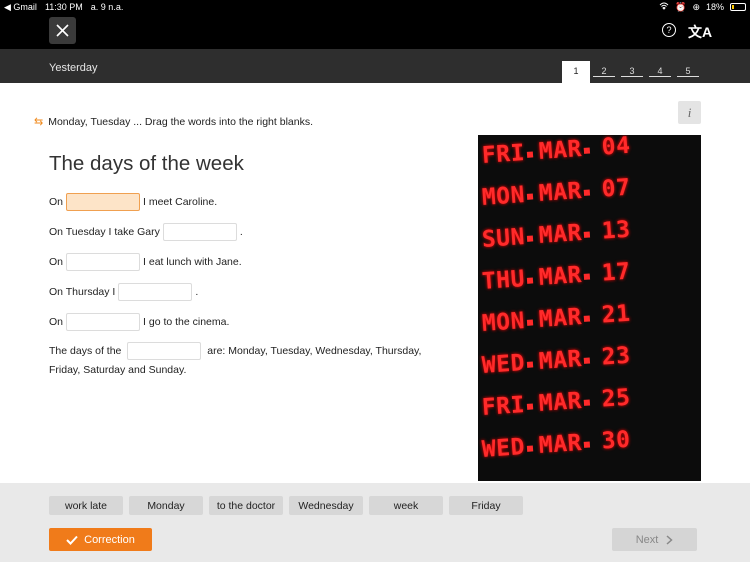 This screenshot has width=750, height=562. What do you see at coordinates (20, 7) in the screenshot?
I see `back-to-gmail-link: ◀ Gmail` at bounding box center [20, 7].